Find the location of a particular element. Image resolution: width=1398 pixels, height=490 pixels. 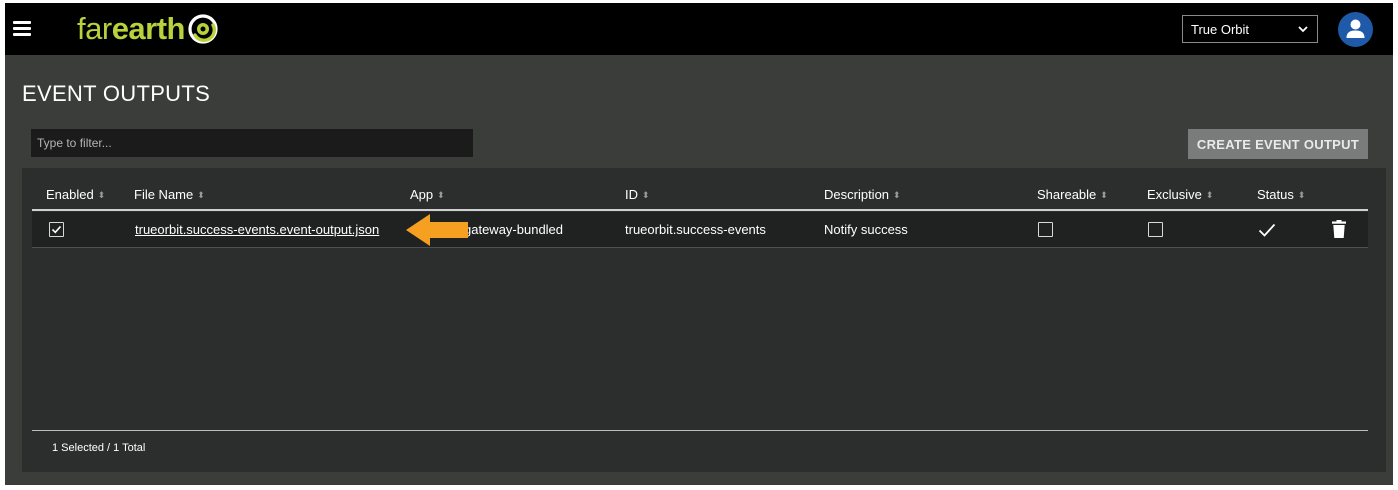

column-header-enabled: Enabled ⬍ is located at coordinates (75, 194).